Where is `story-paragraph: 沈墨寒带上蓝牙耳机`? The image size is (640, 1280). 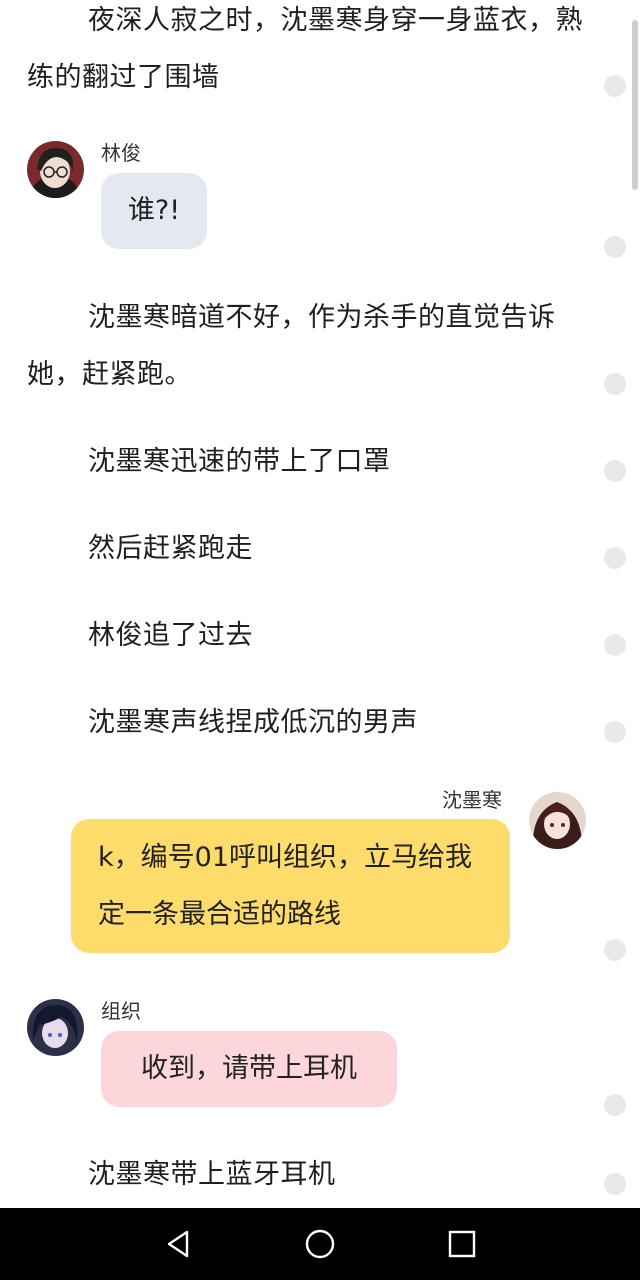
story-paragraph: 沈墨寒带上蓝牙耳机 is located at coordinates (212, 1174).